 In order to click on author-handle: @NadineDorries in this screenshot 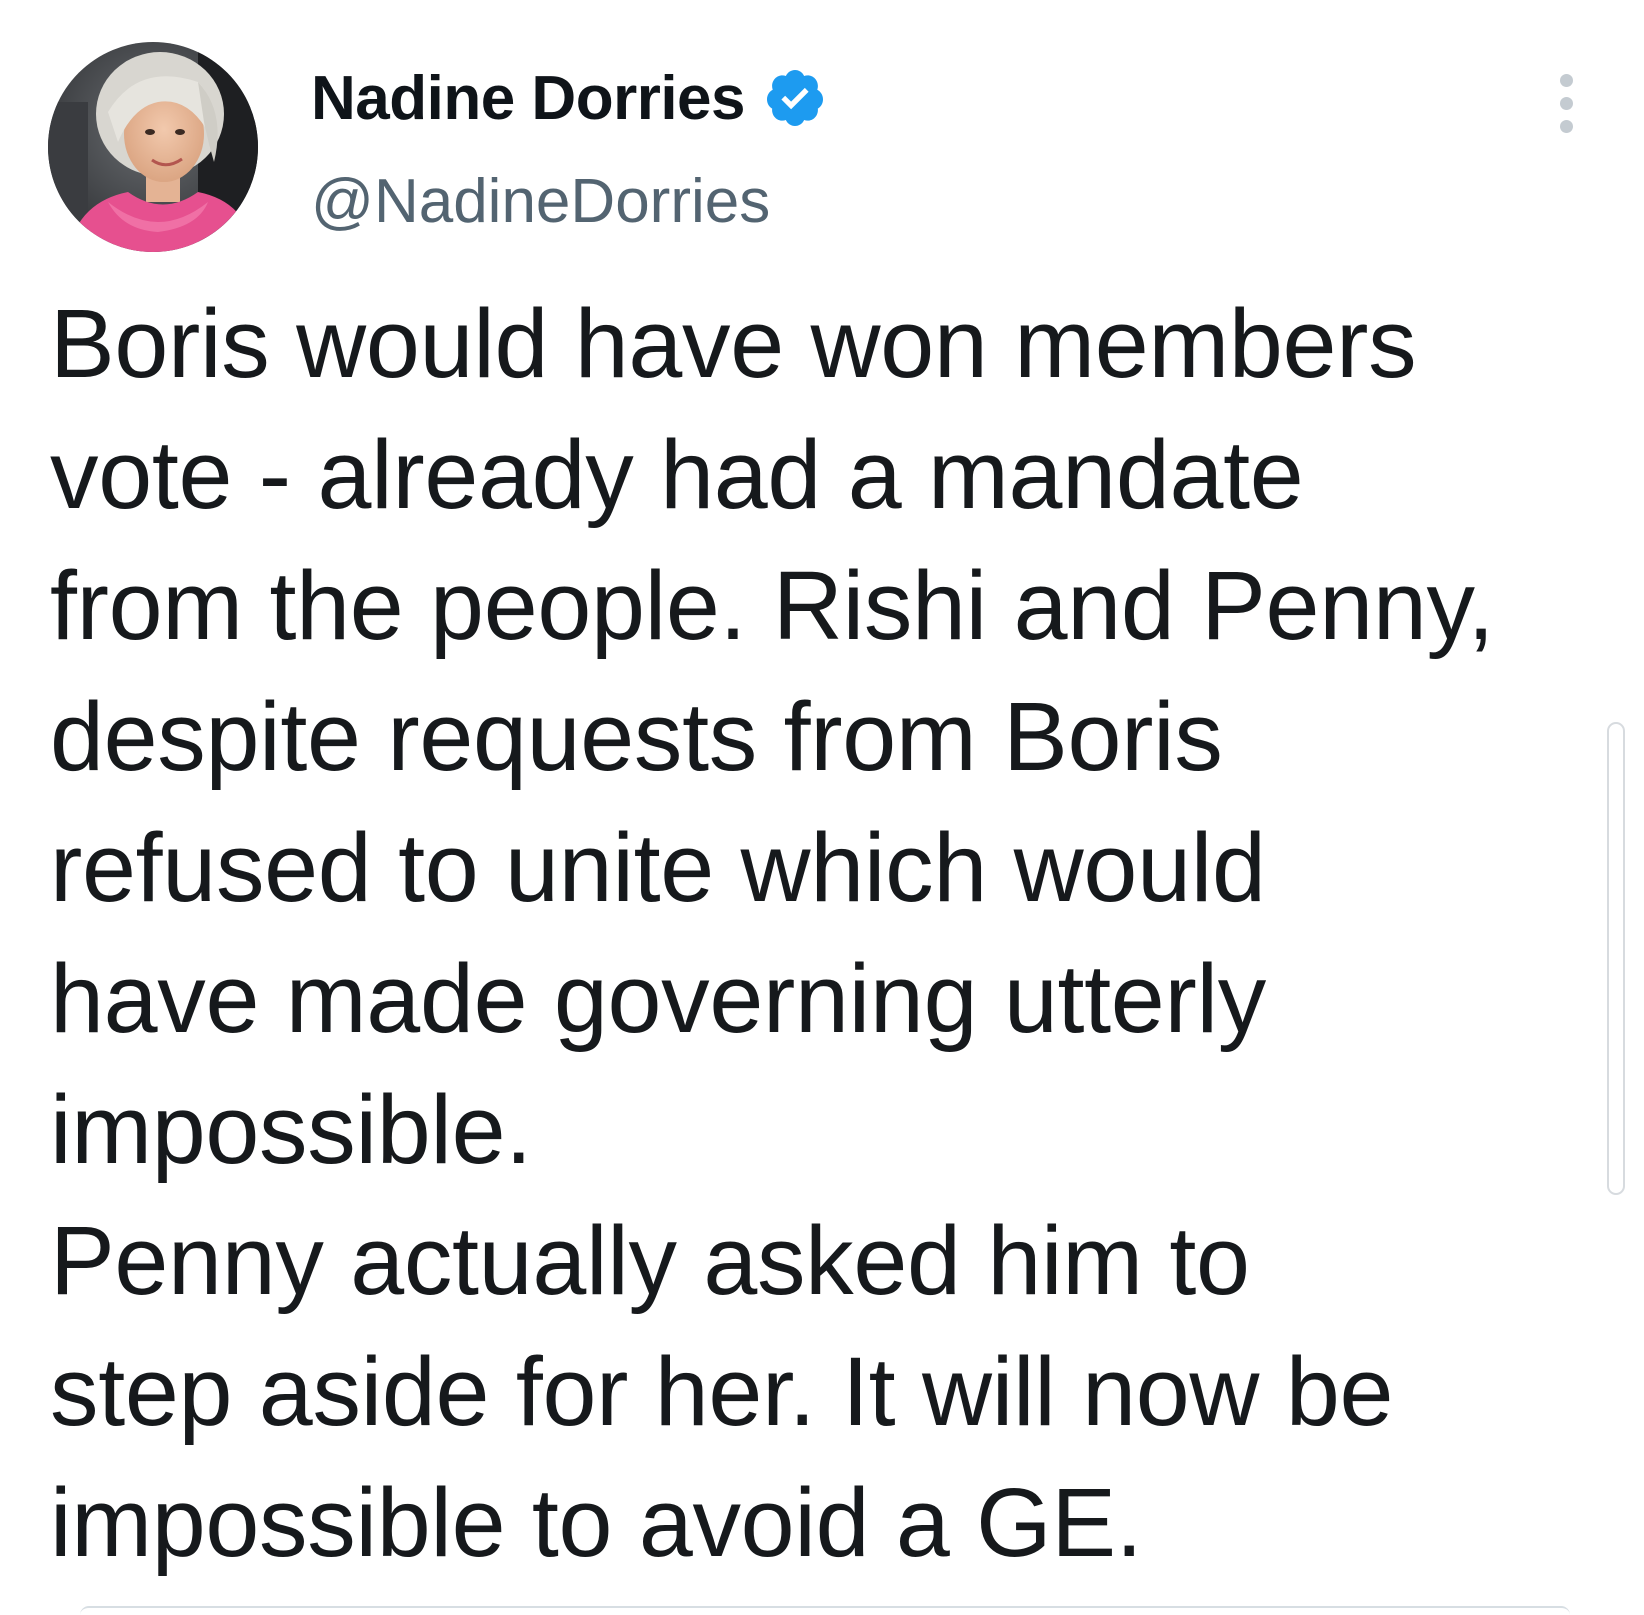, I will do `click(540, 201)`.